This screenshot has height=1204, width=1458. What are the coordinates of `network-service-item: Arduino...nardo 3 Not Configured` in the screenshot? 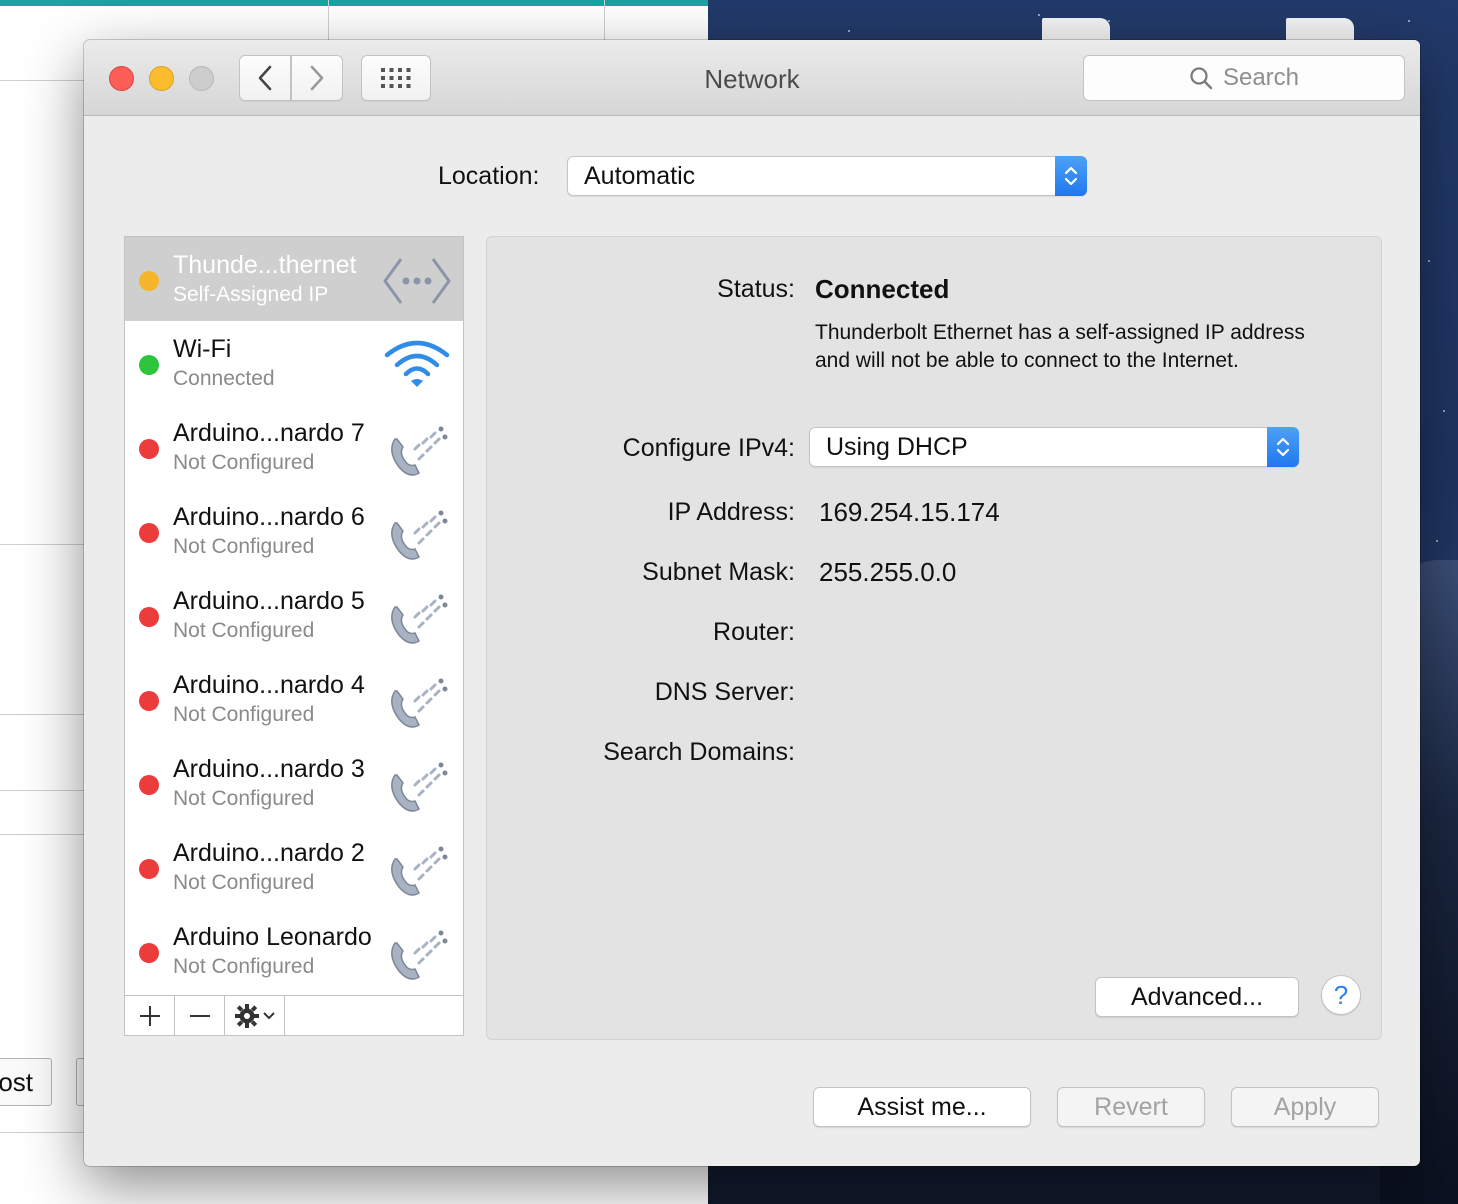 It's located at (294, 783).